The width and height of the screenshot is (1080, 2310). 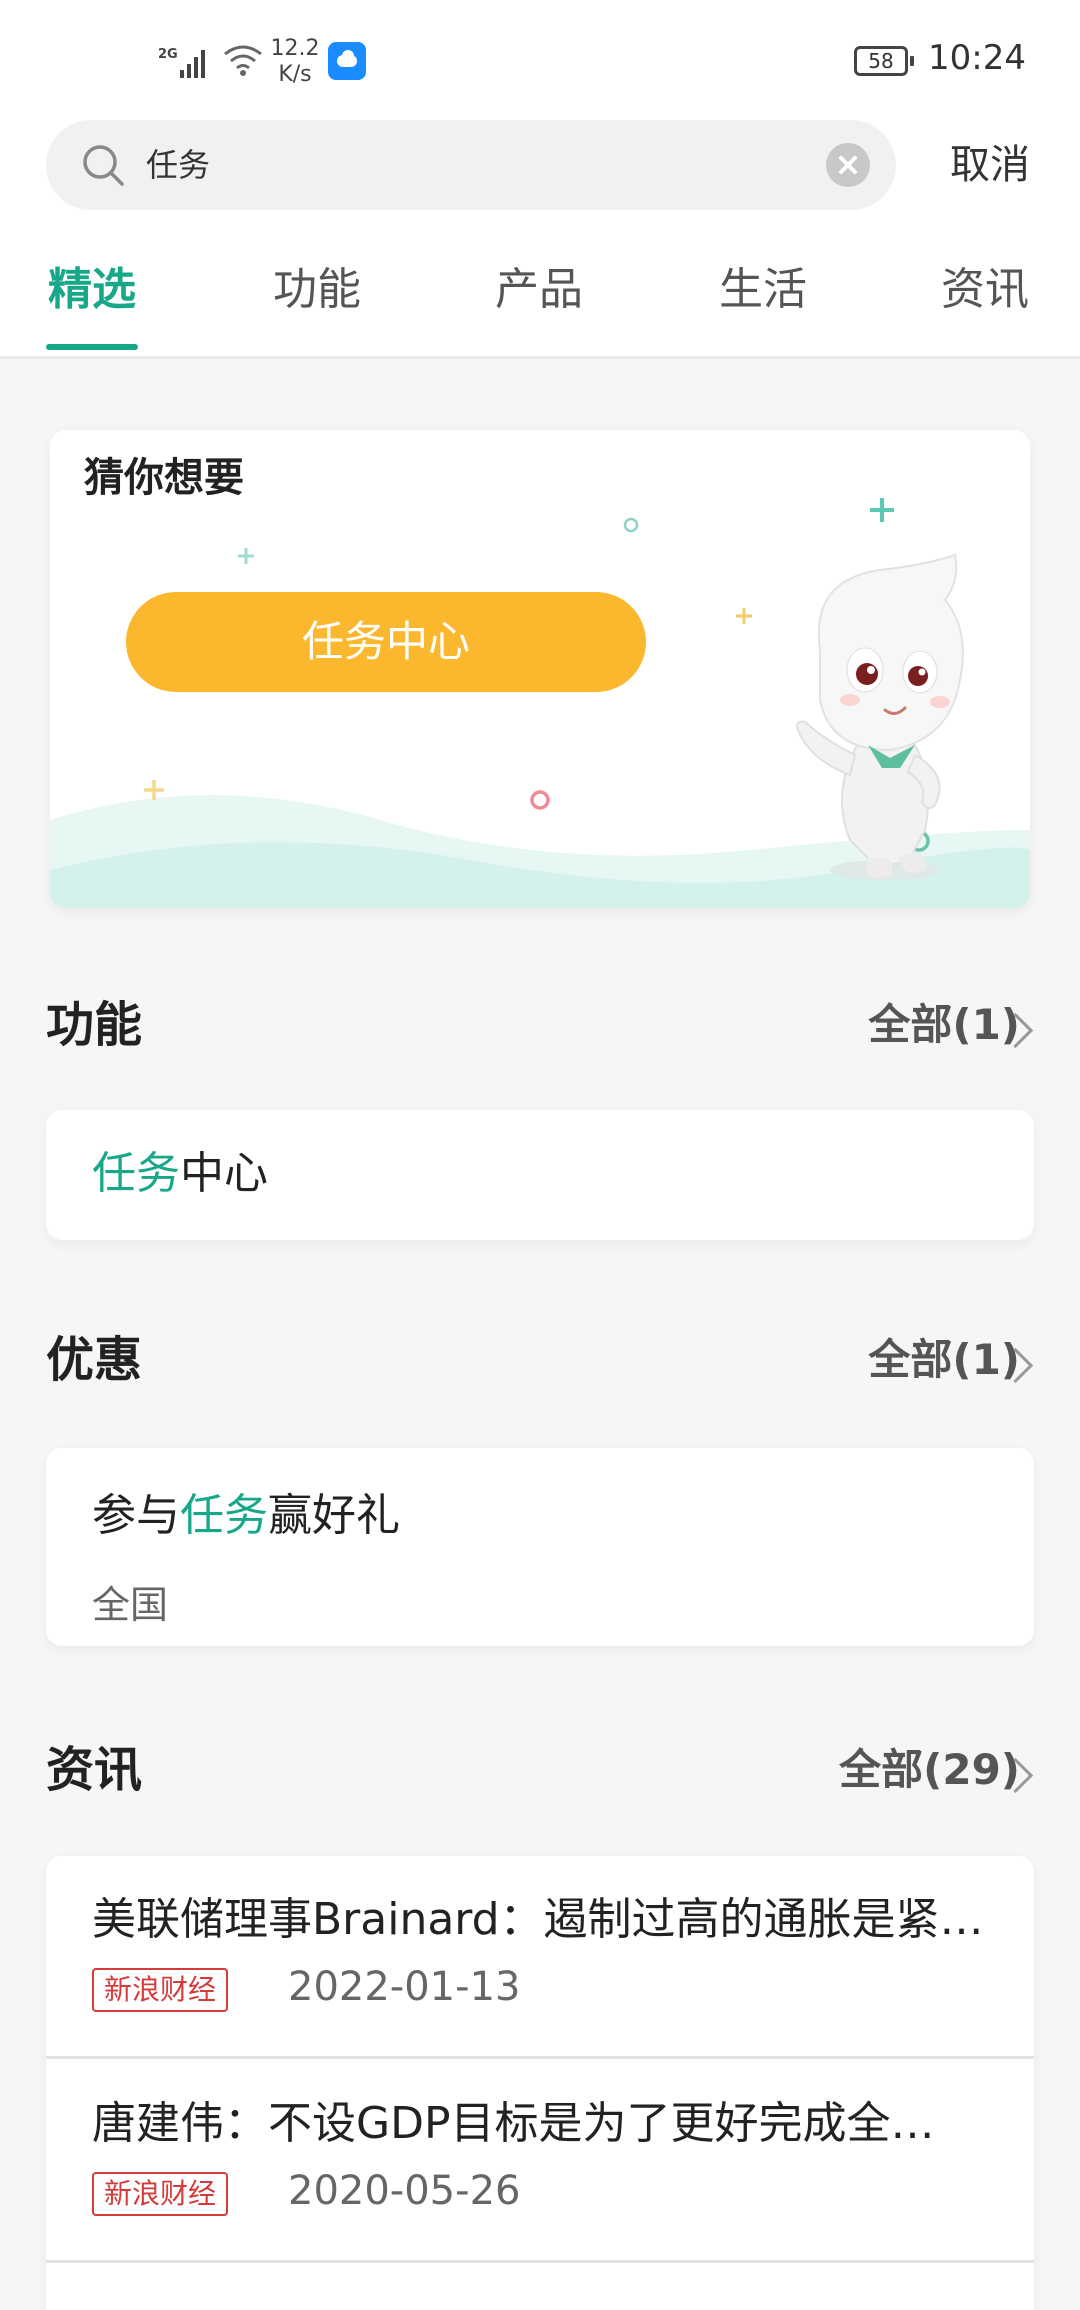 What do you see at coordinates (977, 58) in the screenshot?
I see `clock: 10:24` at bounding box center [977, 58].